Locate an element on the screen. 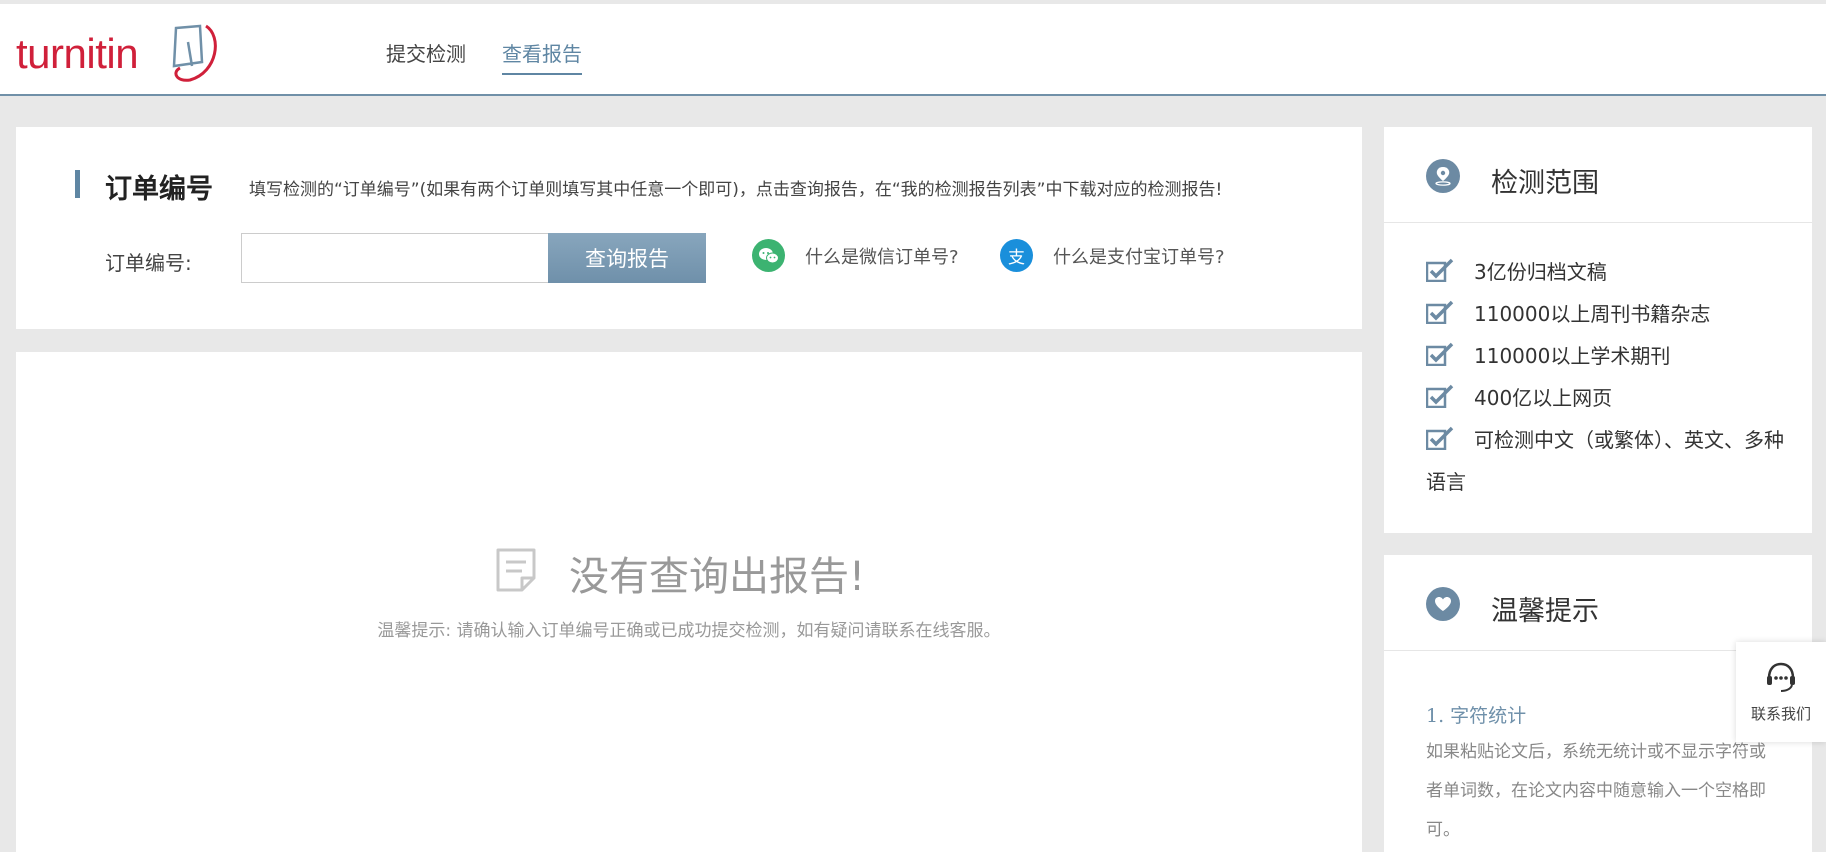 This screenshot has width=1826, height=852. nav-submit-check: 提交检测 is located at coordinates (426, 56).